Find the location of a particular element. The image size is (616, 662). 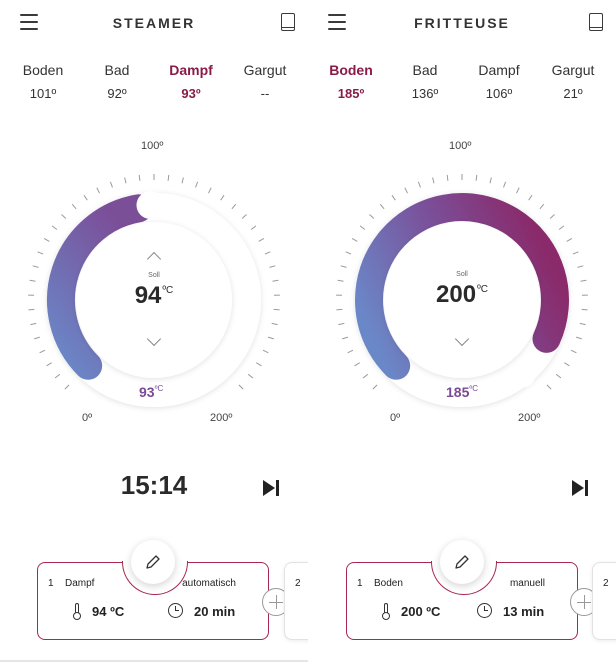

actual-temperature: 93ºC is located at coordinates (151, 392).